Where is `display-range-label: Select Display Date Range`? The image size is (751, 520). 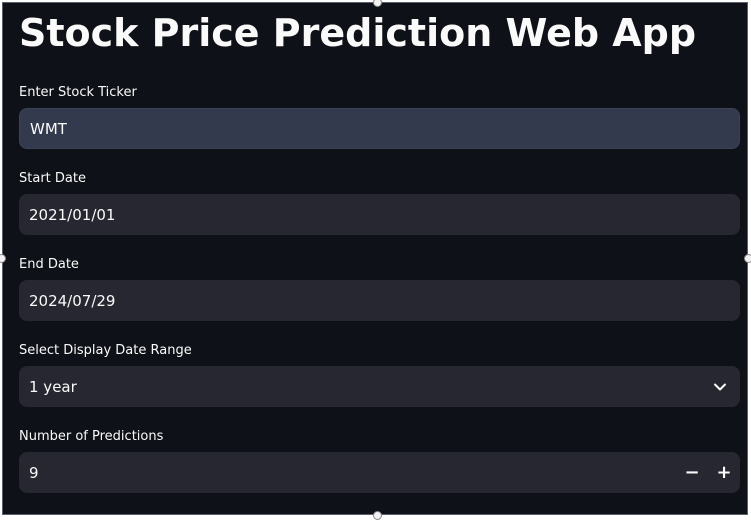 display-range-label: Select Display Date Range is located at coordinates (105, 350).